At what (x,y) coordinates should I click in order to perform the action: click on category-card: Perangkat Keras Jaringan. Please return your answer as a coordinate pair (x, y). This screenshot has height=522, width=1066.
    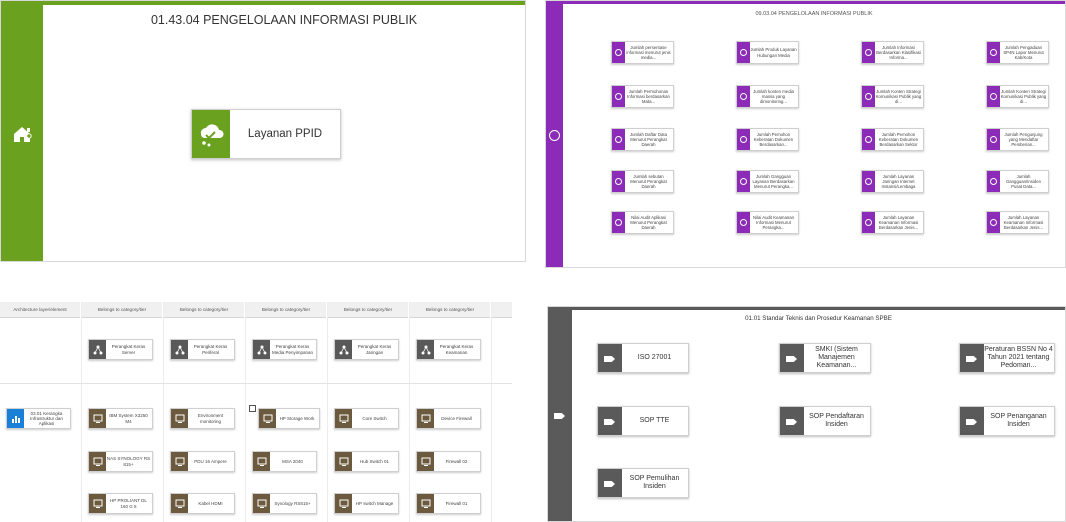
    Looking at the image, I should click on (366, 349).